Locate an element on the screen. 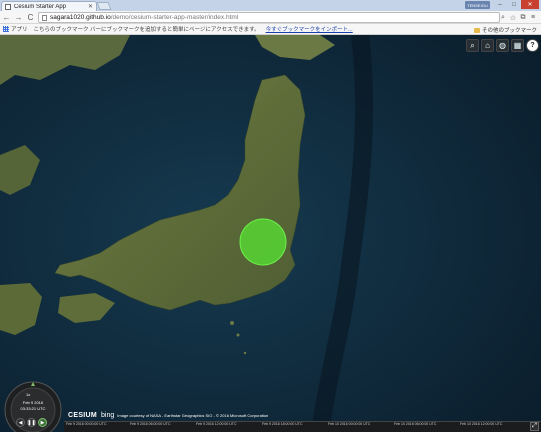  minimize-button: – is located at coordinates (500, 4).